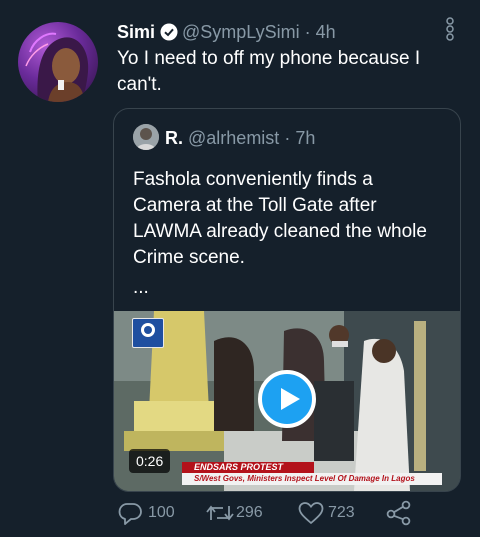 Image resolution: width=480 pixels, height=537 pixels. Describe the element at coordinates (150, 461) in the screenshot. I see `video-duration: 0:26` at that location.